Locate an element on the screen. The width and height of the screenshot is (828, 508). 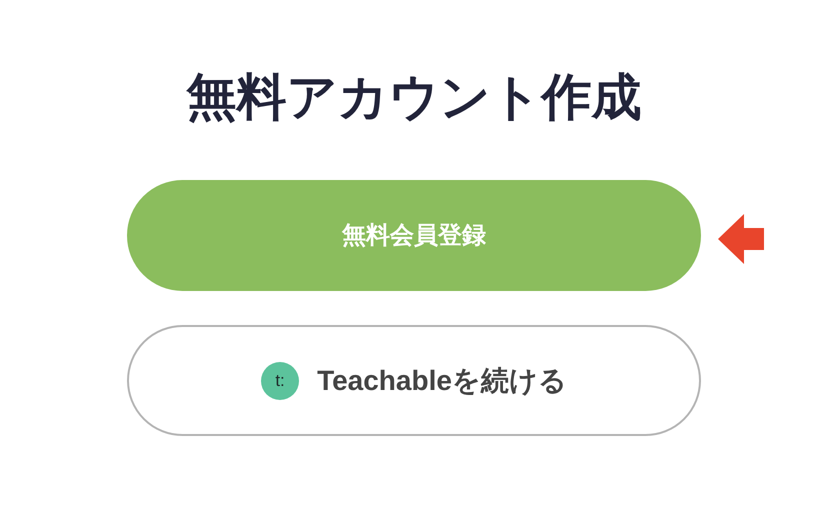
page-title: 無料アカウント作成 is located at coordinates (414, 97).